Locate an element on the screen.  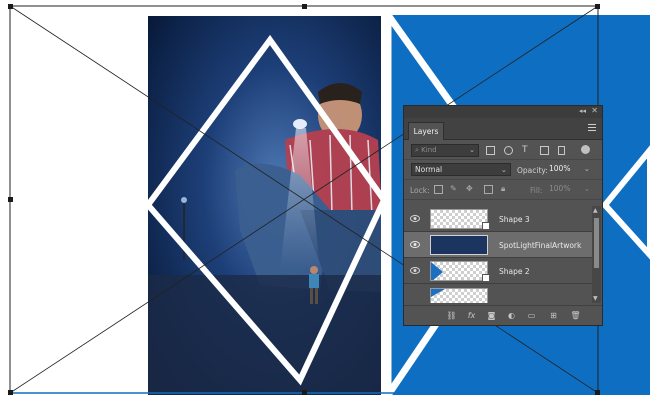
type-filter-icon: T is located at coordinates (526, 150).